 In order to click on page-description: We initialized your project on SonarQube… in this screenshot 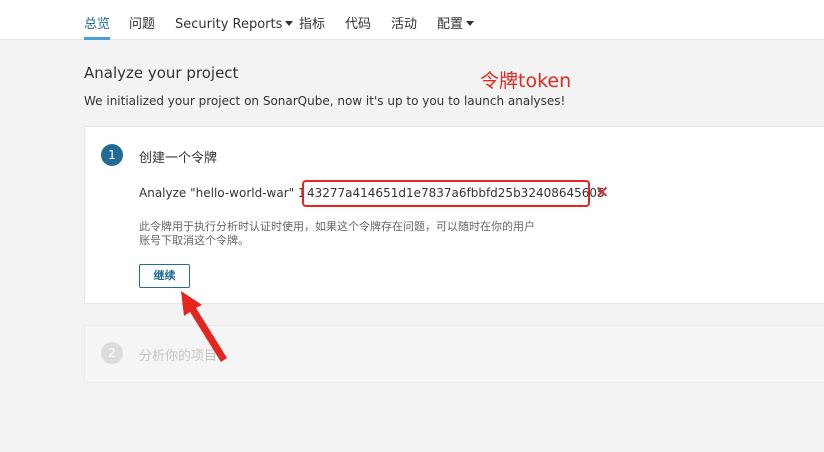, I will do `click(325, 101)`.